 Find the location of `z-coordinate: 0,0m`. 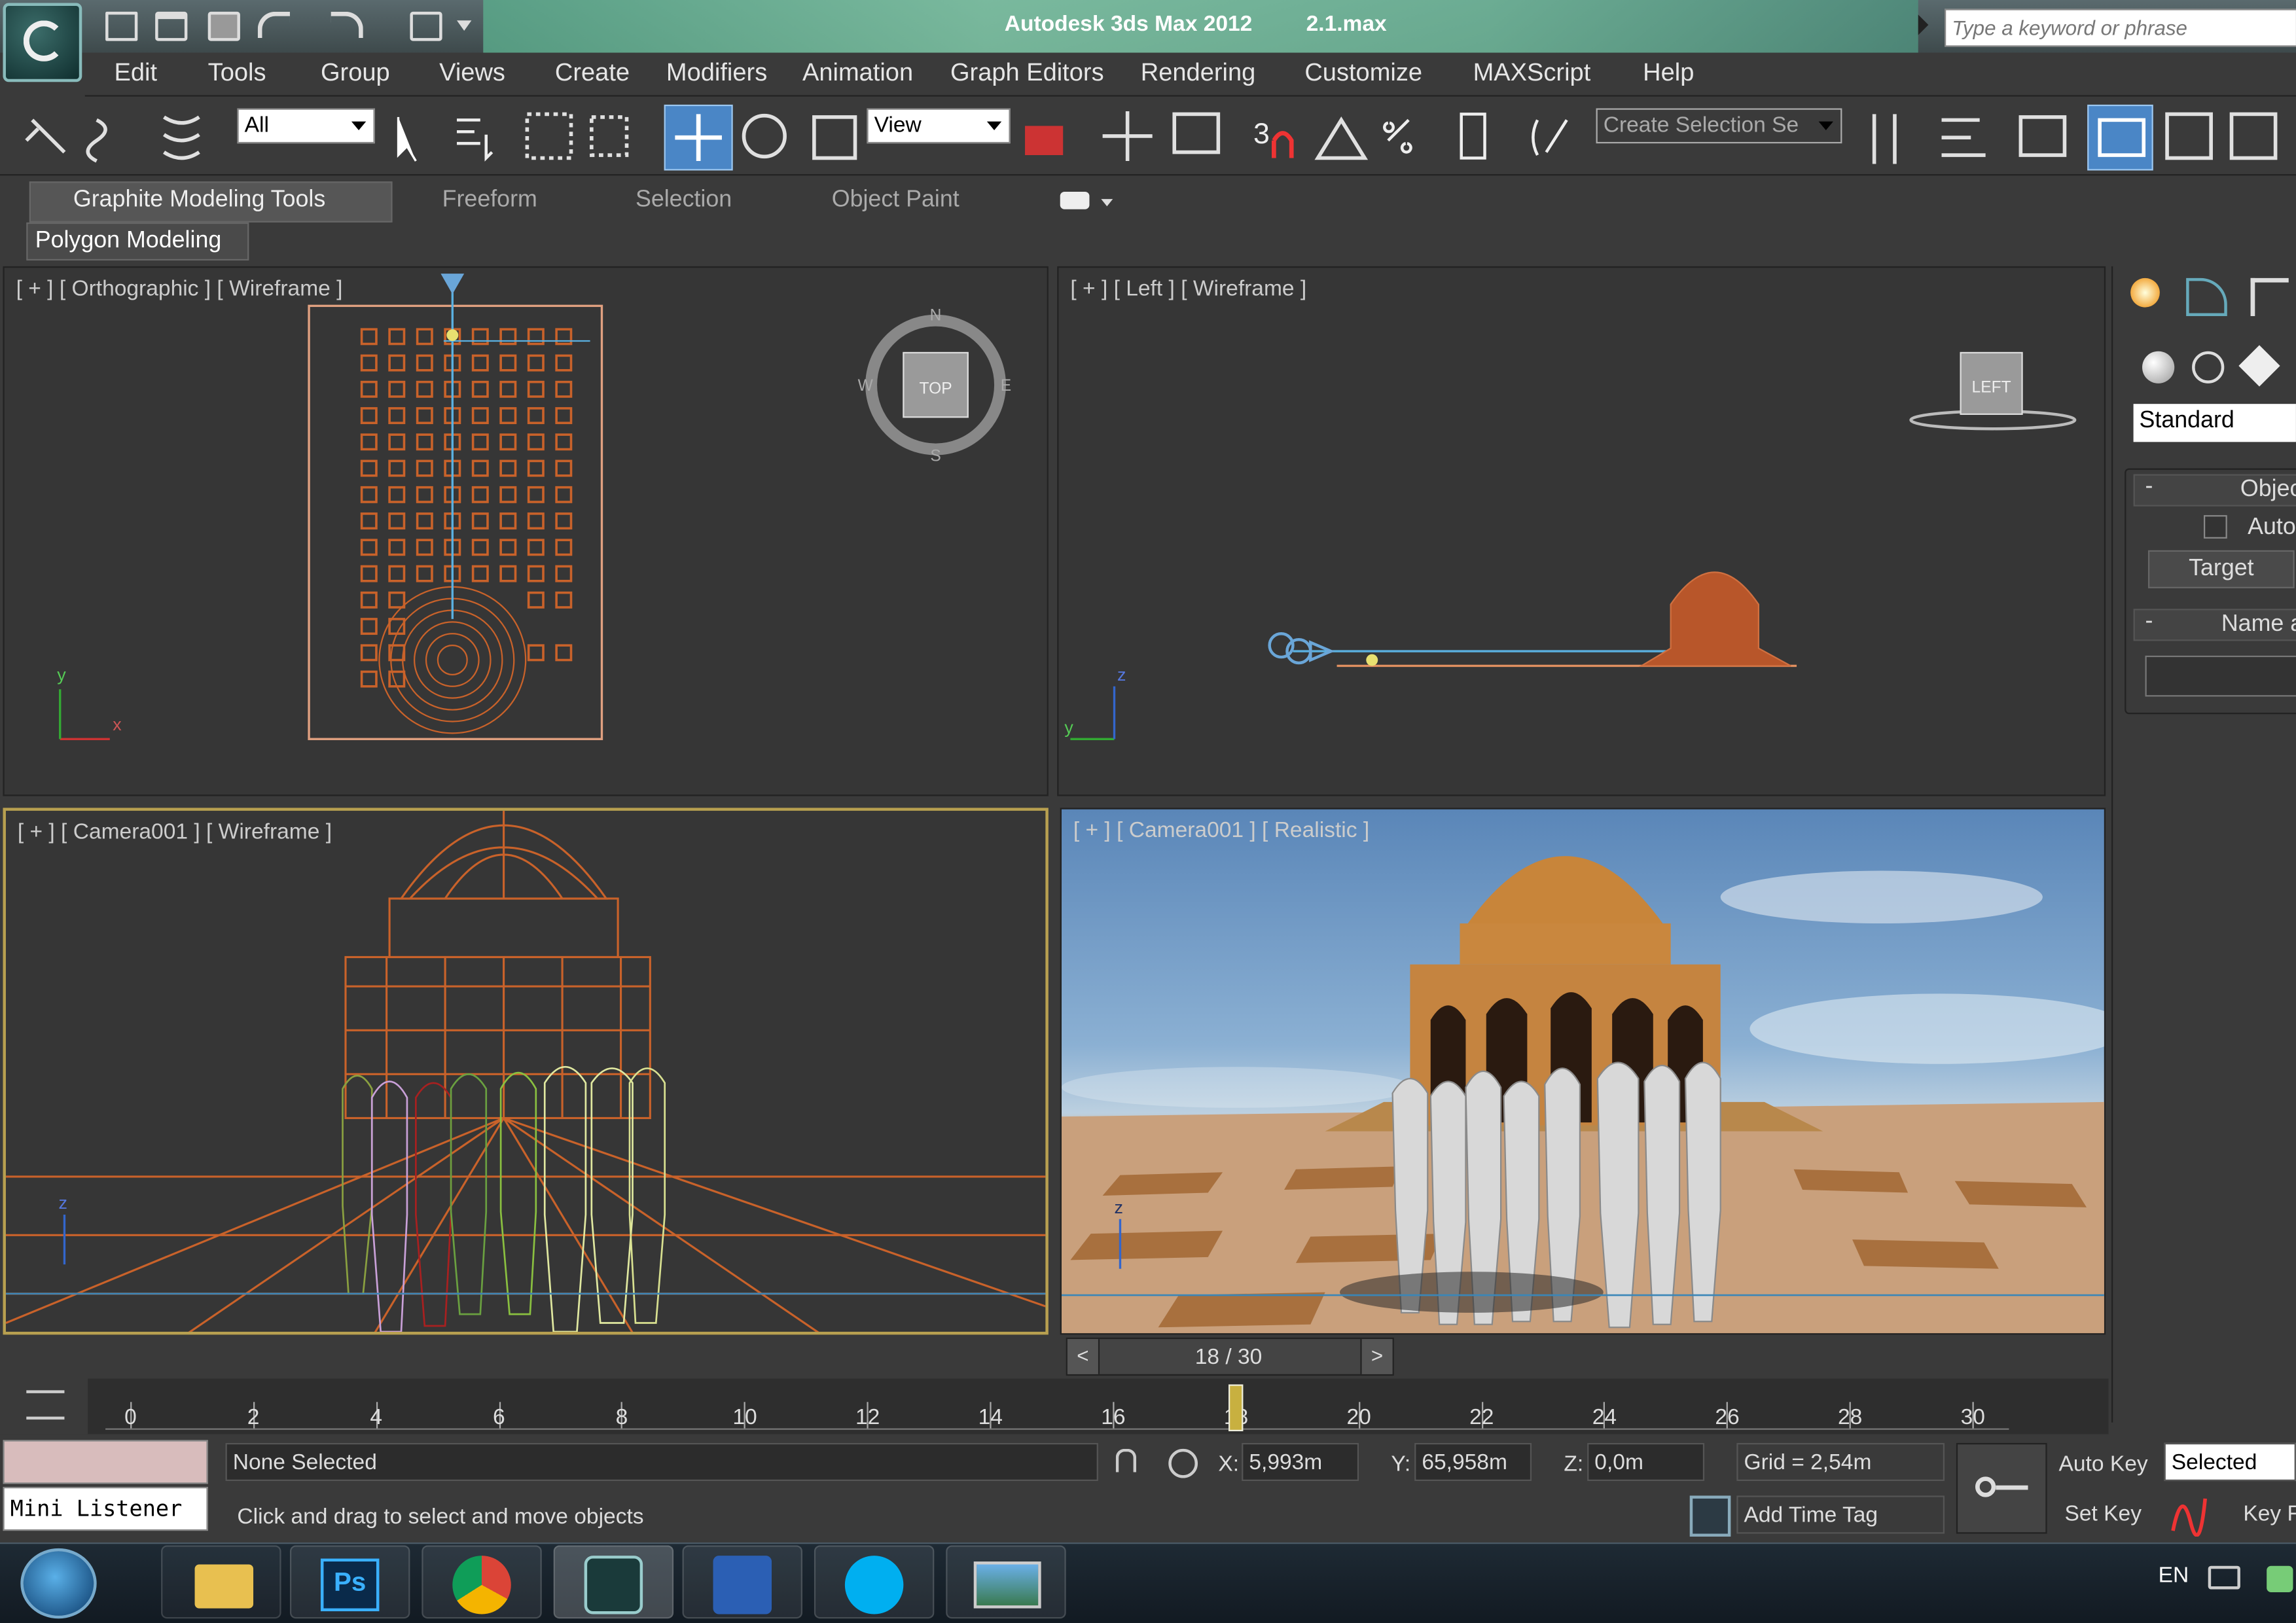

z-coordinate: 0,0m is located at coordinates (1646, 1462).